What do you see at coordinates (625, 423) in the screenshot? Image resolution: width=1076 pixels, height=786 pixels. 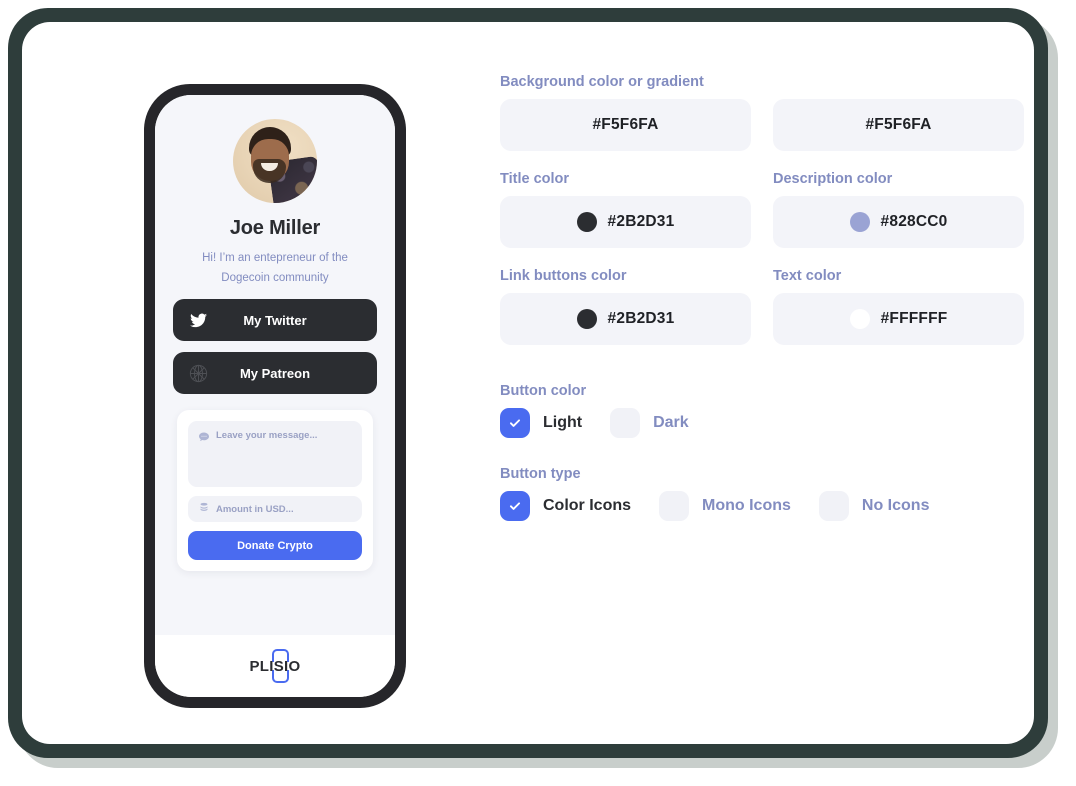 I see `checkbox-dark` at bounding box center [625, 423].